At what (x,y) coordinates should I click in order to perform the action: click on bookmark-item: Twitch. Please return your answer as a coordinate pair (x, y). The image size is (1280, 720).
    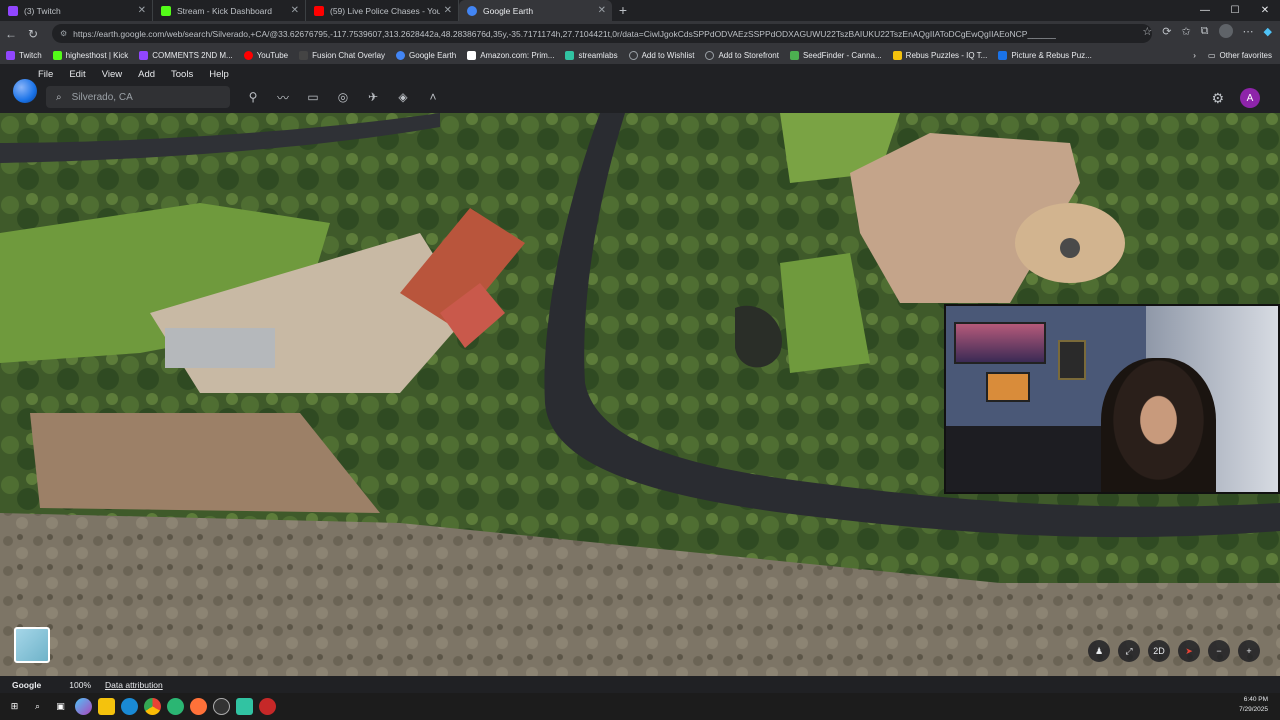
    Looking at the image, I should click on (24, 55).